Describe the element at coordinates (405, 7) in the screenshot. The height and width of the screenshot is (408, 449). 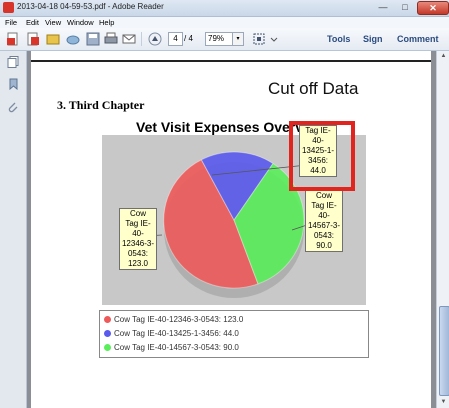
I see `maximize-button: □` at that location.